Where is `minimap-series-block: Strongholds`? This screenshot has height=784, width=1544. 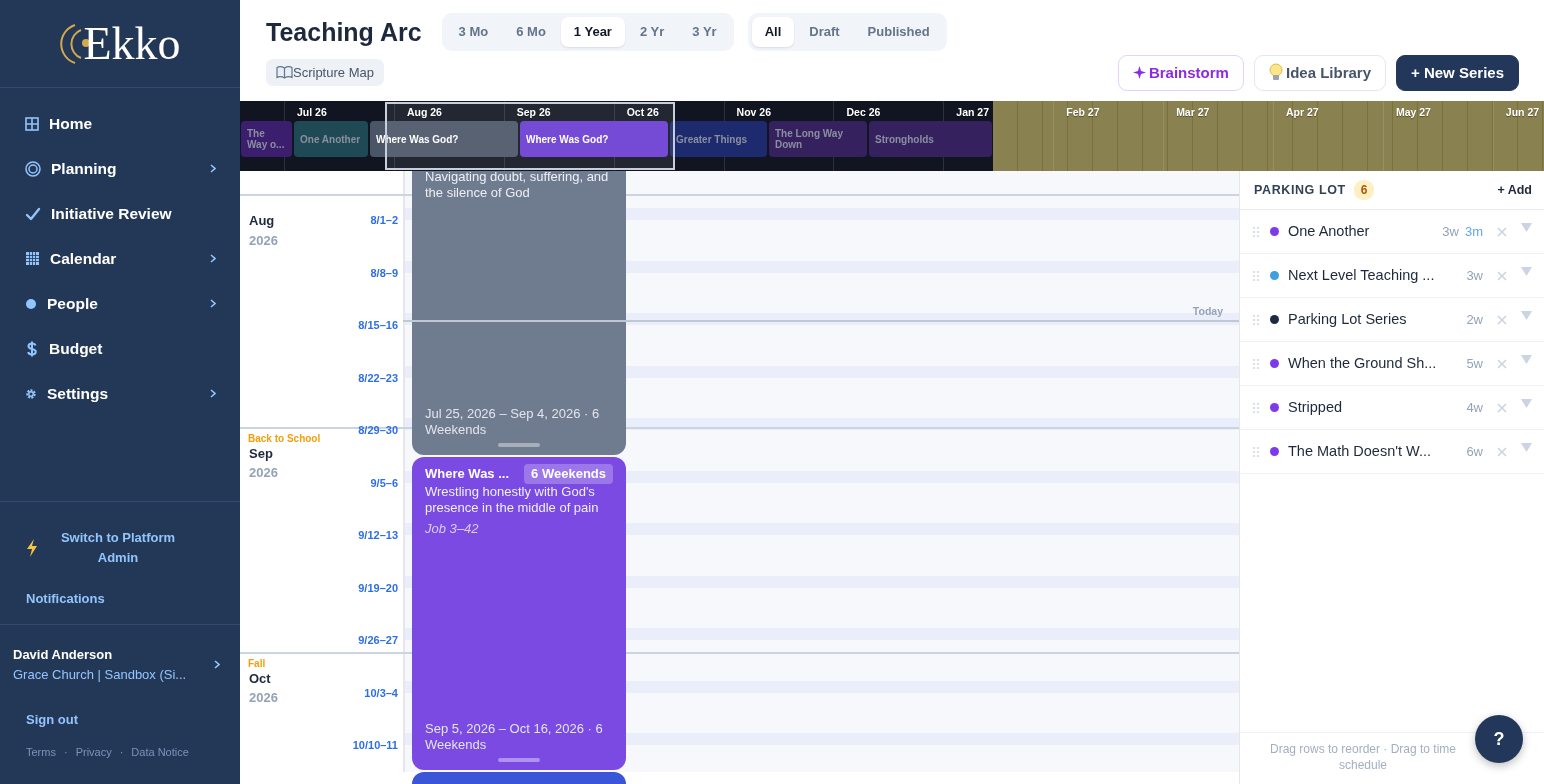
minimap-series-block: Strongholds is located at coordinates (930, 139).